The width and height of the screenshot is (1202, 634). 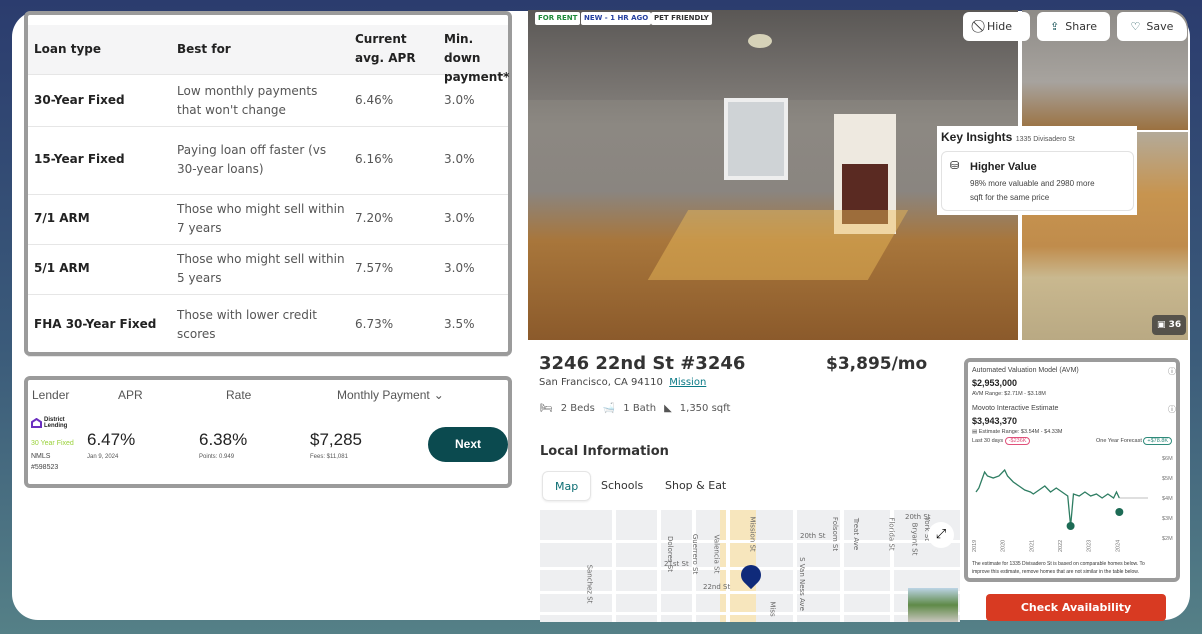 What do you see at coordinates (975, 546) in the screenshot?
I see `x-tick-label: 2019` at bounding box center [975, 546].